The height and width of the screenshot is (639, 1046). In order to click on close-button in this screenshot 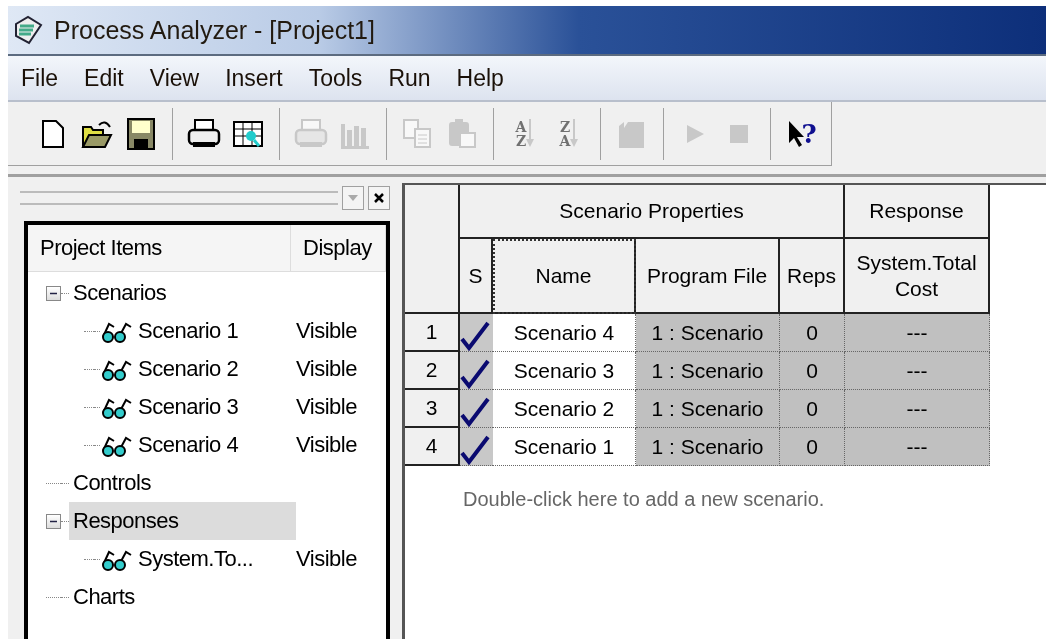, I will do `click(379, 198)`.